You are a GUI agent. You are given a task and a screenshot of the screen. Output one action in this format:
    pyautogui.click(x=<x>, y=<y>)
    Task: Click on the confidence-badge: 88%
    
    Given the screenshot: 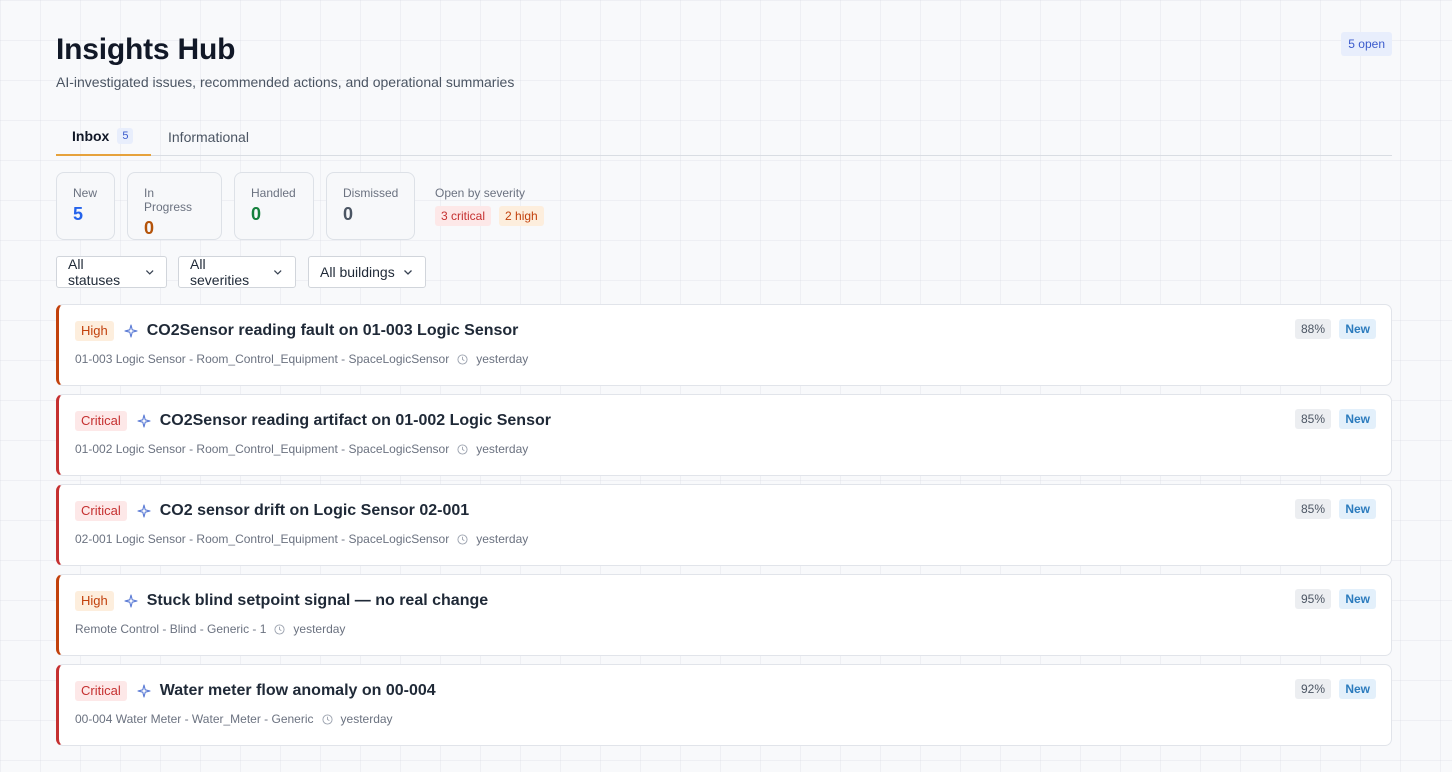 What is the action you would take?
    pyautogui.click(x=1312, y=329)
    